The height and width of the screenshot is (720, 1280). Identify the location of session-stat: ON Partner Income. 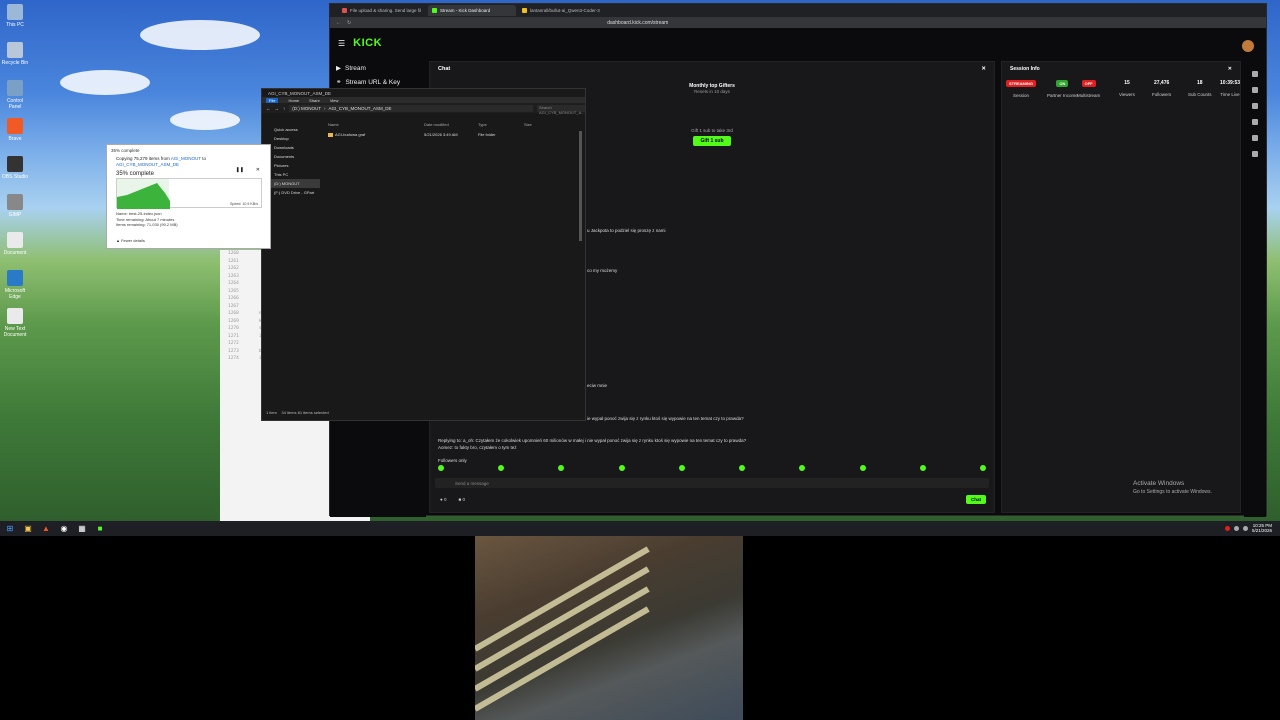
(1062, 89).